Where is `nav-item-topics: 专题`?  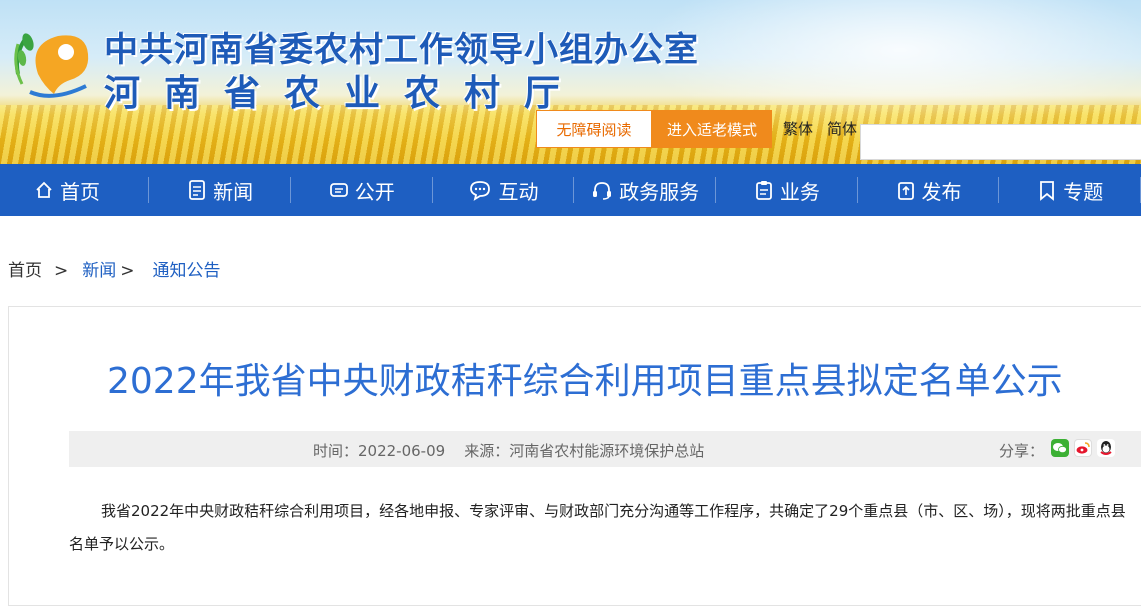
nav-item-topics: 专题 is located at coordinates (1070, 190).